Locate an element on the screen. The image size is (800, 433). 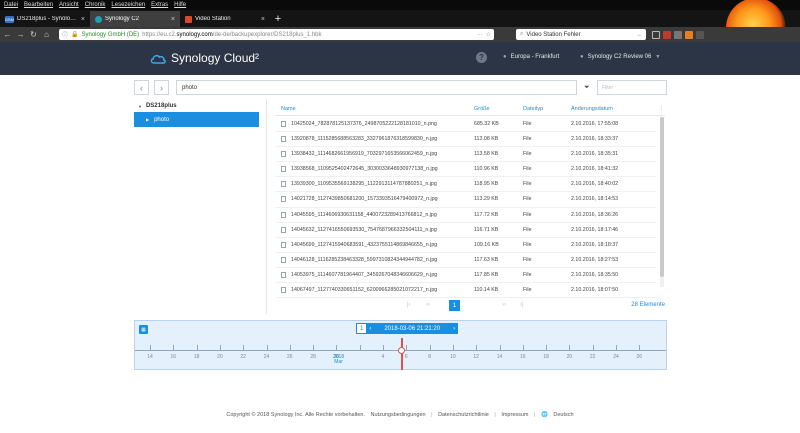
privacy-link: Datenschutzrichtlinie is located at coordinates (463, 415).